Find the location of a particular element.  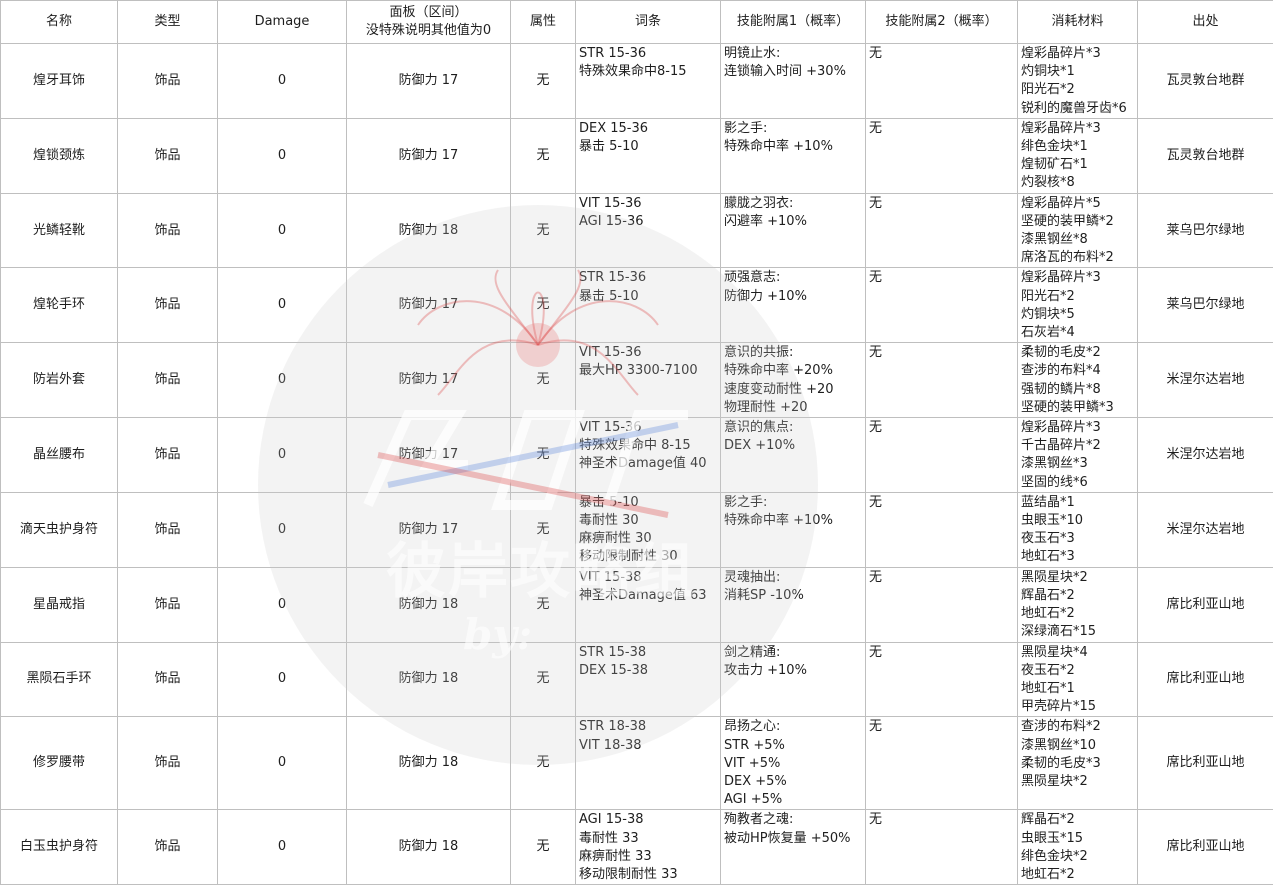

cell-skill1: 影之手:特殊命中率 +10% is located at coordinates (793, 155).